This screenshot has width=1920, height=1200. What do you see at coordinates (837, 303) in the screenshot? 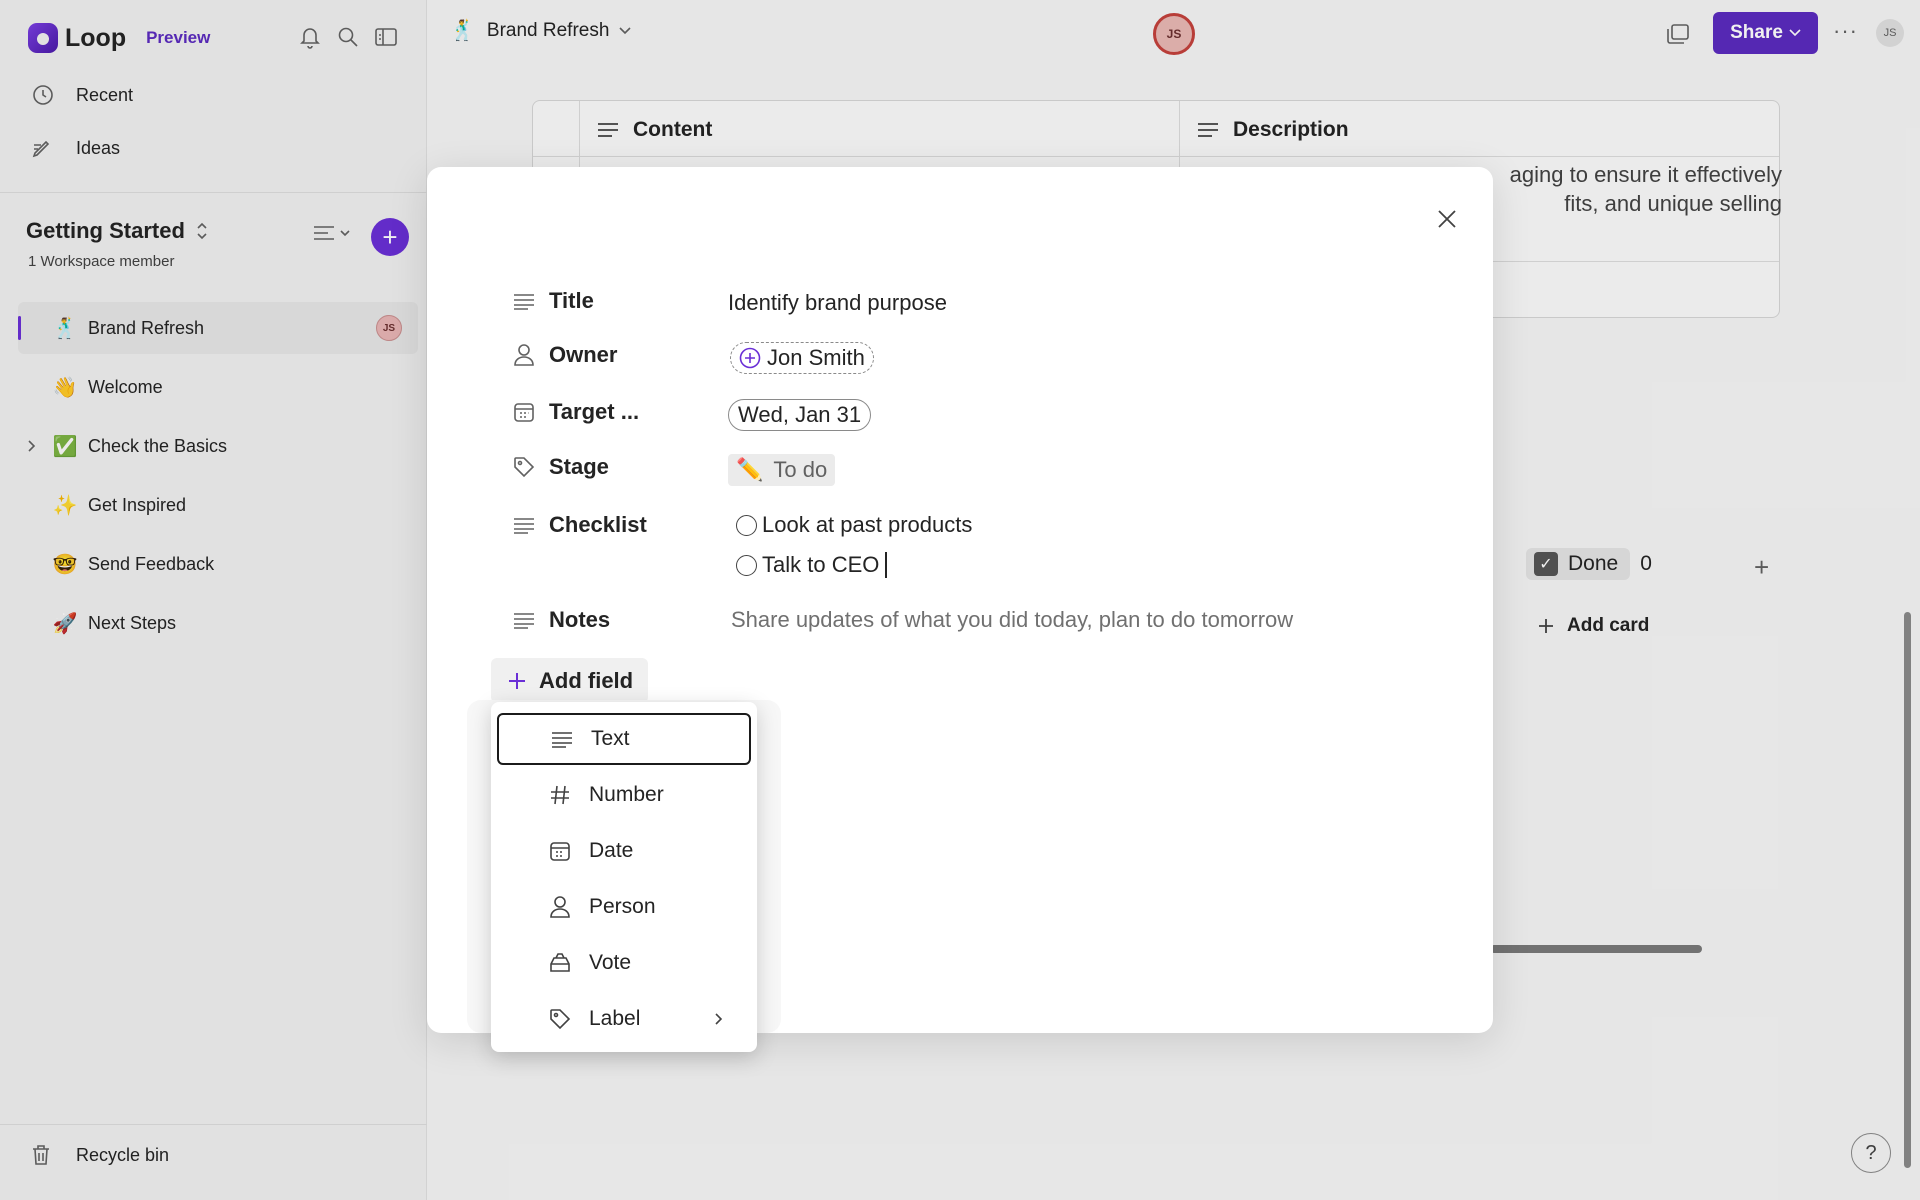
I see `title-field: Identify brand purpose` at bounding box center [837, 303].